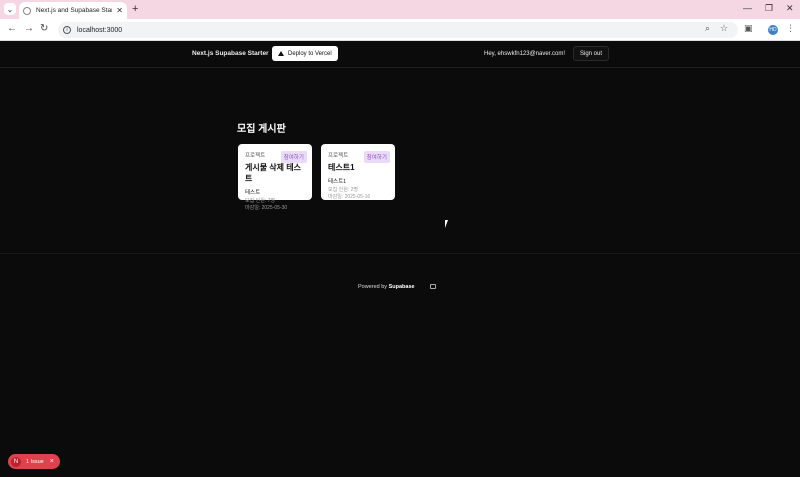  What do you see at coordinates (773, 30) in the screenshot?
I see `profile-avatar: HD` at bounding box center [773, 30].